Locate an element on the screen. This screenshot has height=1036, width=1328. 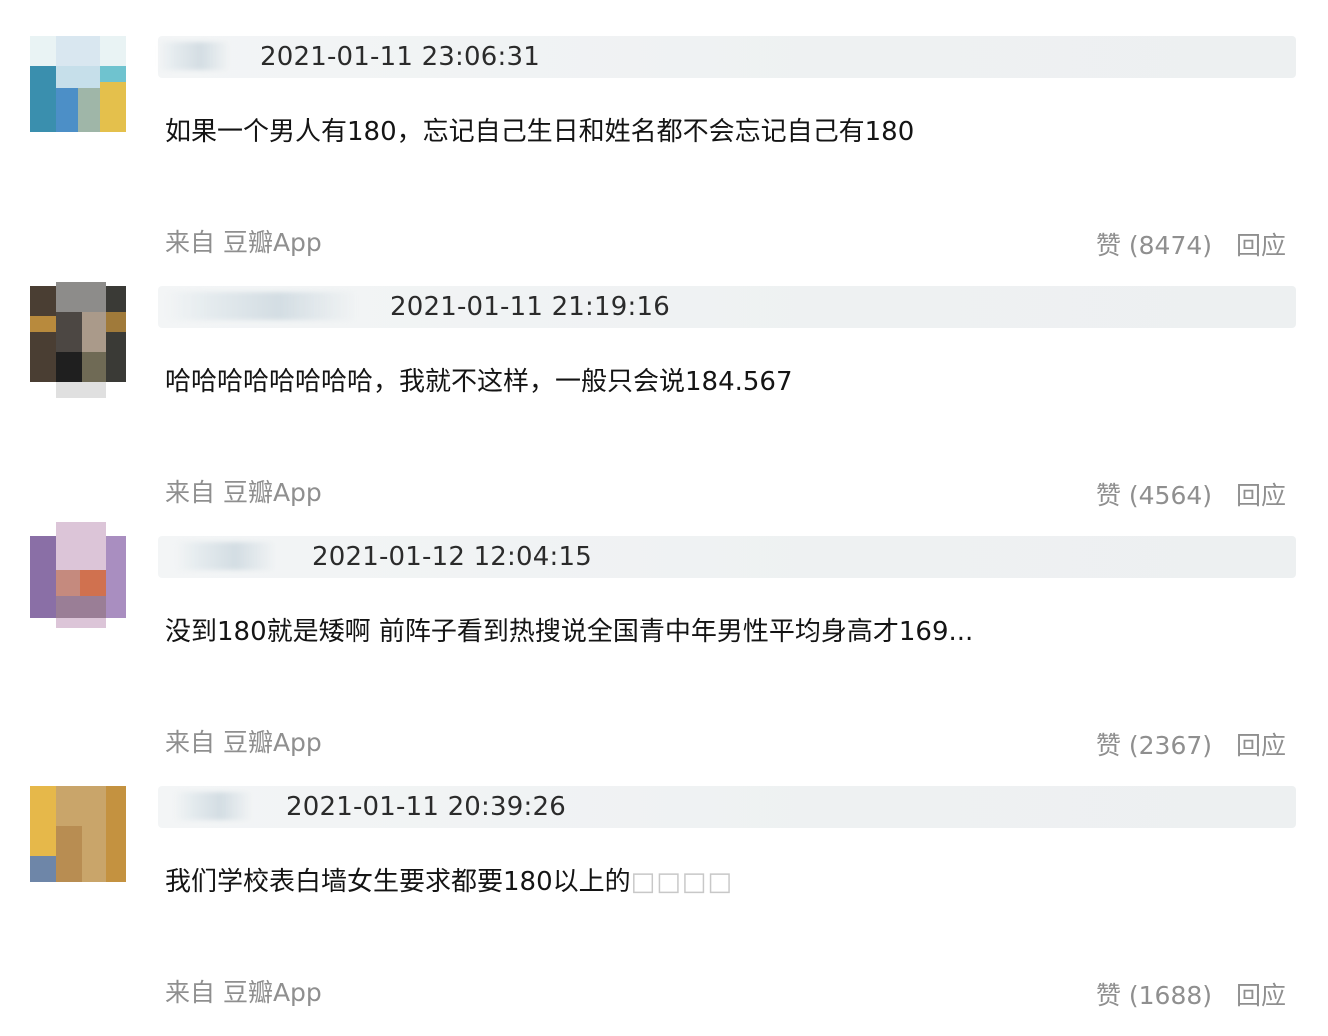
comment-meta-bar: 2021-01-12 12:04:15 is located at coordinates (727, 557).